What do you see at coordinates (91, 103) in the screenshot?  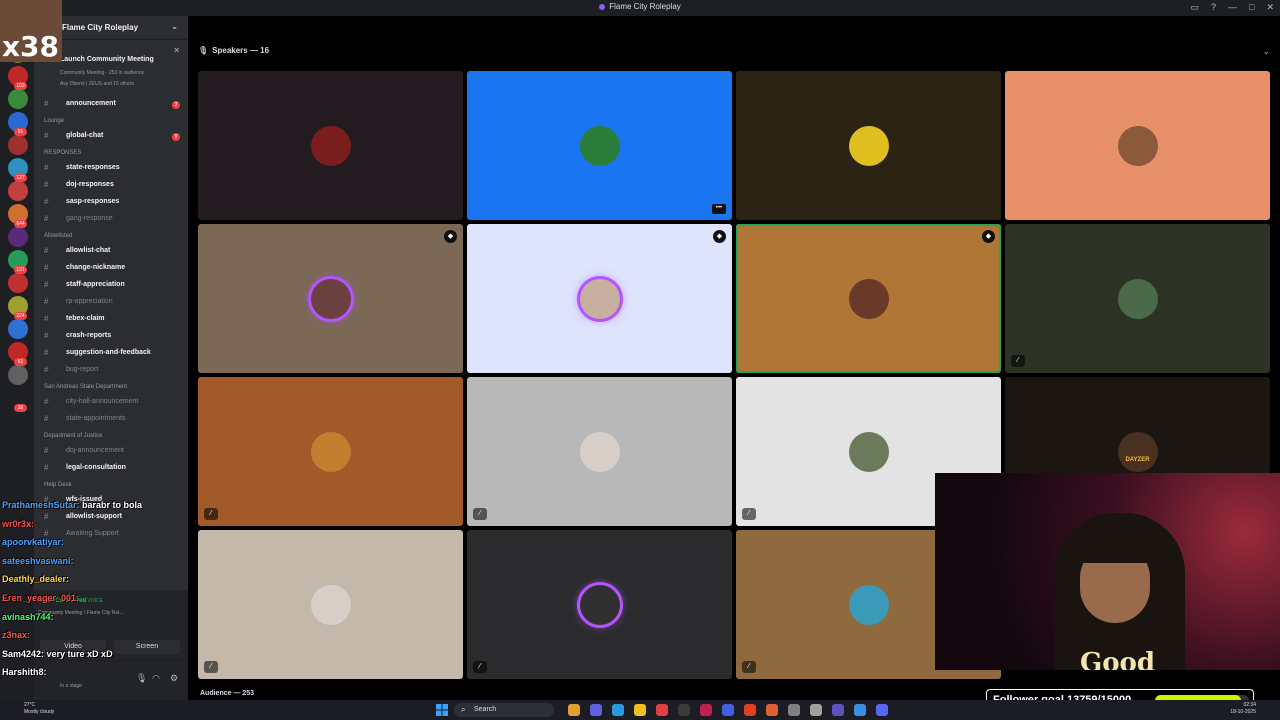 I see `channel-name: announcement` at bounding box center [91, 103].